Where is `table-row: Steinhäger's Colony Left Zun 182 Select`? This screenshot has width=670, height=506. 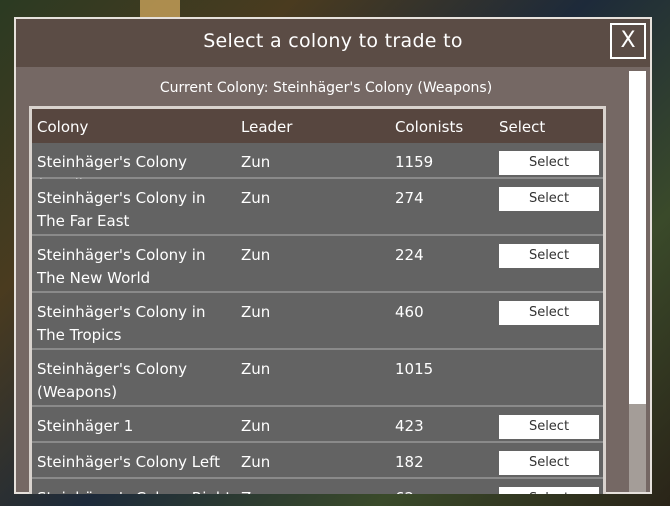
table-row: Steinhäger's Colony Left Zun 182 Select is located at coordinates (317, 461).